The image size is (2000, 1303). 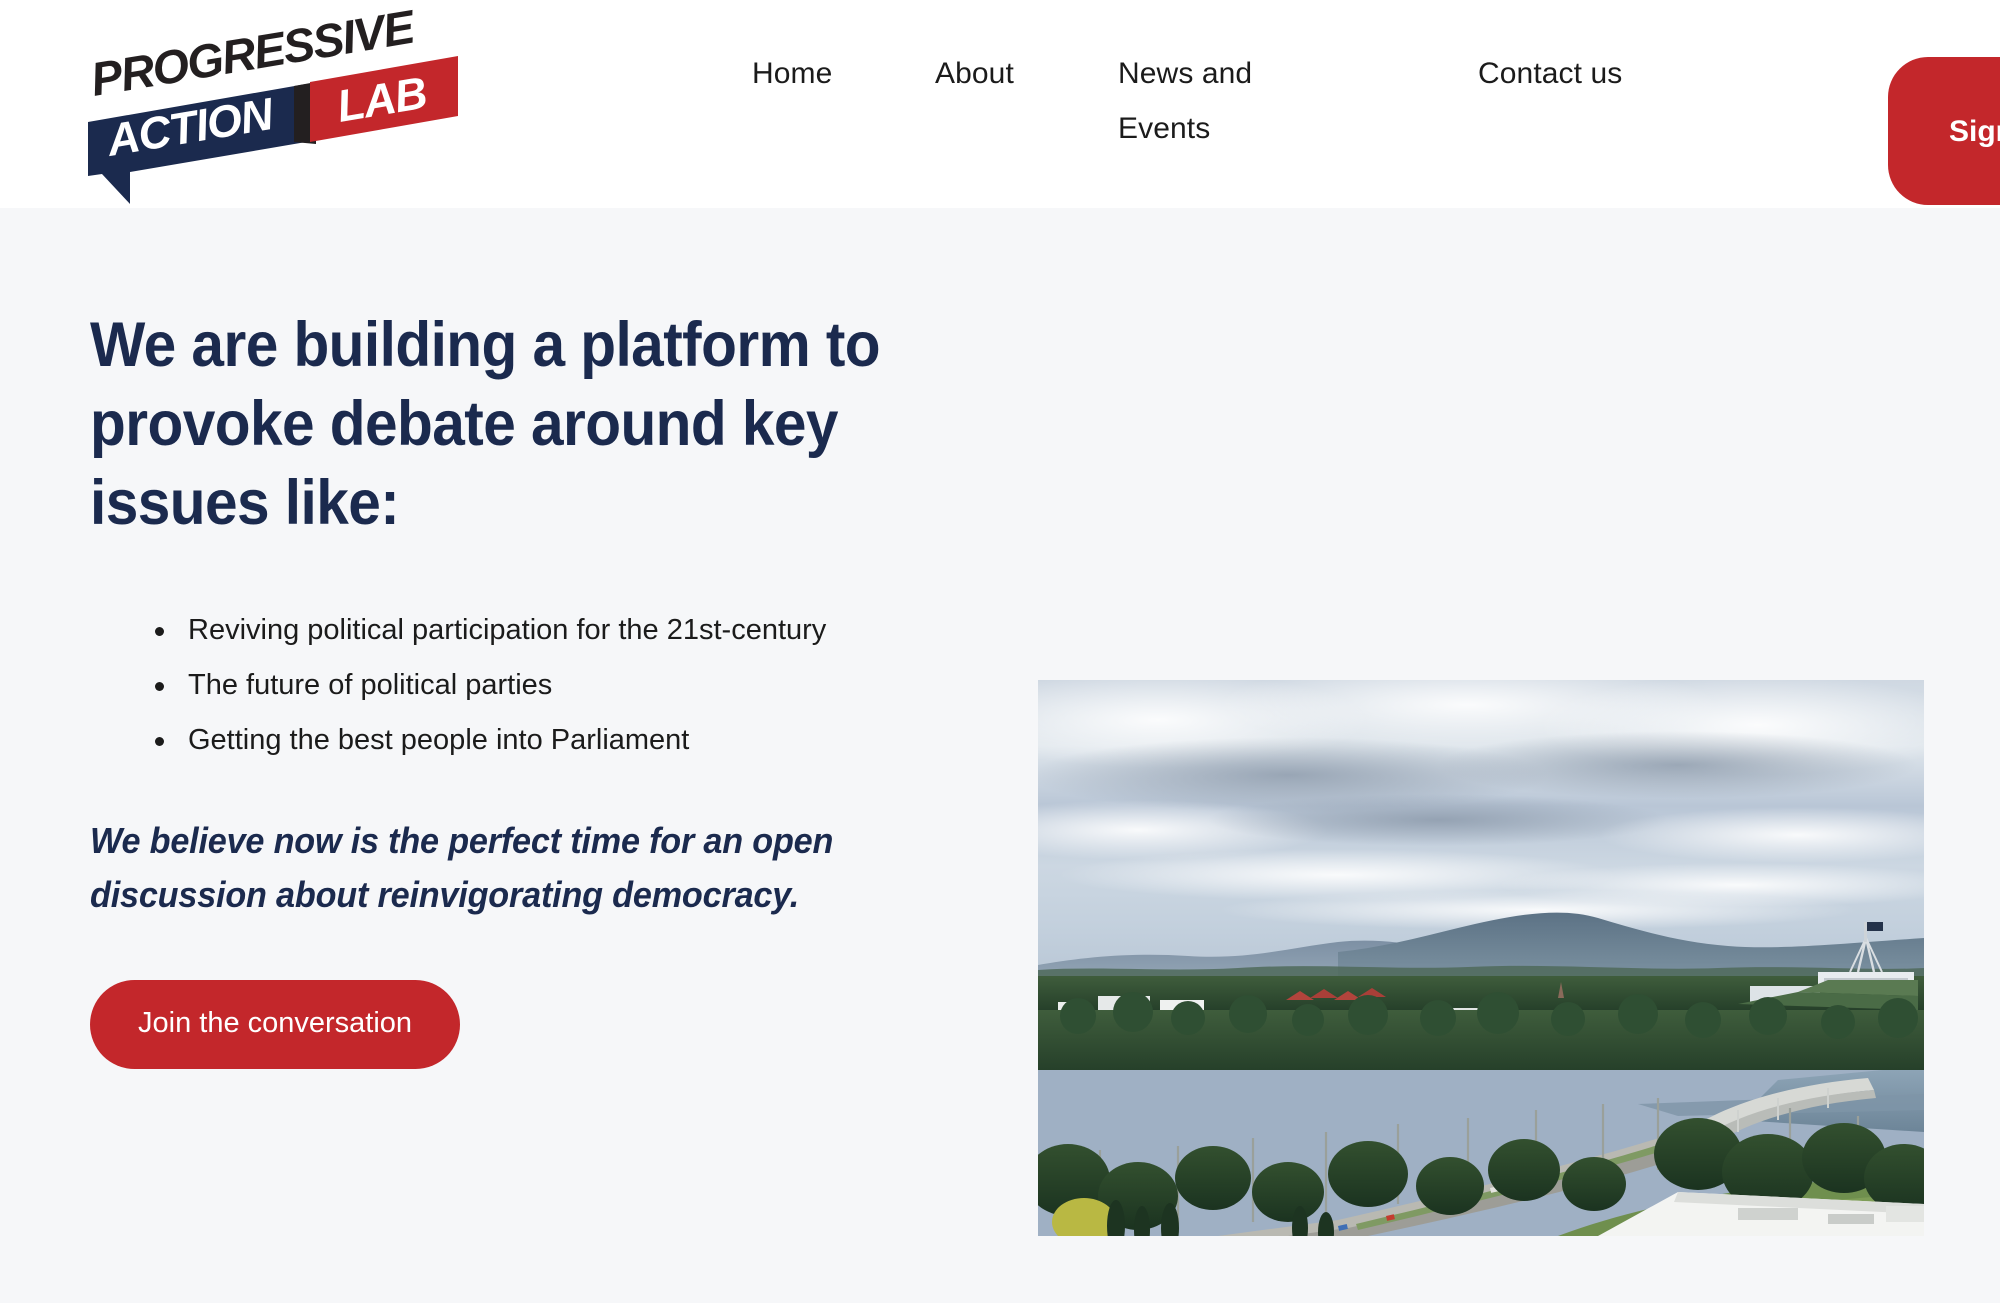 What do you see at coordinates (275, 1024) in the screenshot?
I see `join-the-conversation-button: Join the conversation` at bounding box center [275, 1024].